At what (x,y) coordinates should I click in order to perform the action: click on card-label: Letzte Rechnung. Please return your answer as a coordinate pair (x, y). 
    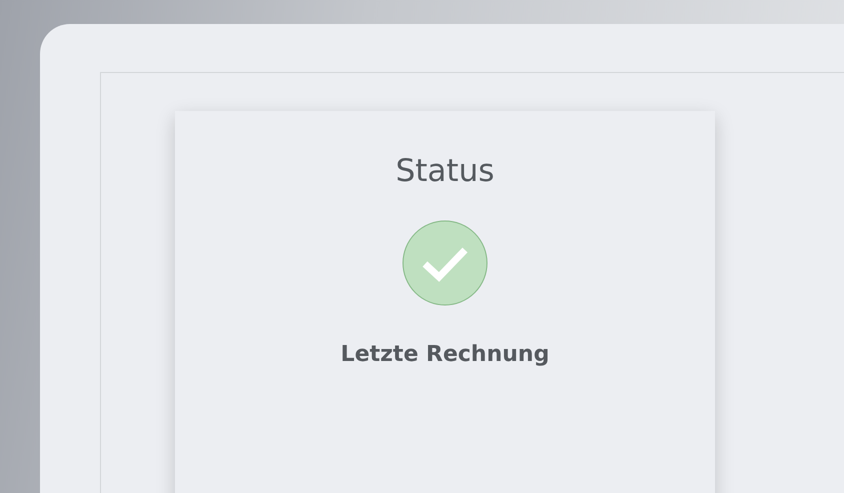
    Looking at the image, I should click on (445, 355).